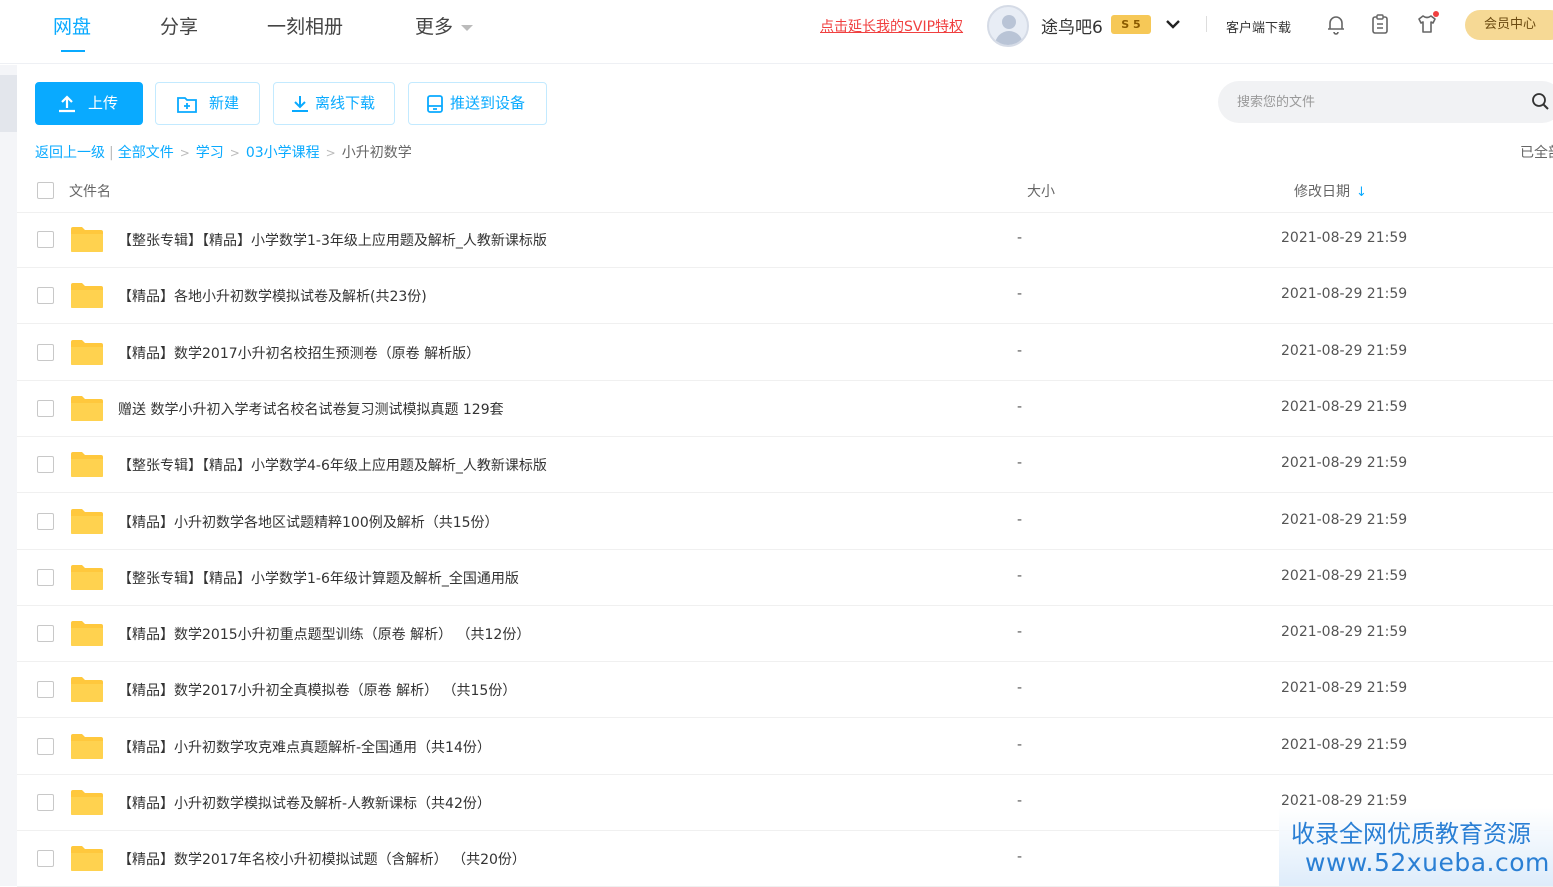  What do you see at coordinates (311, 409) in the screenshot?
I see `file-name: 赠送 数学小升初入学考试名校名试卷复习测试模拟真题 129套` at bounding box center [311, 409].